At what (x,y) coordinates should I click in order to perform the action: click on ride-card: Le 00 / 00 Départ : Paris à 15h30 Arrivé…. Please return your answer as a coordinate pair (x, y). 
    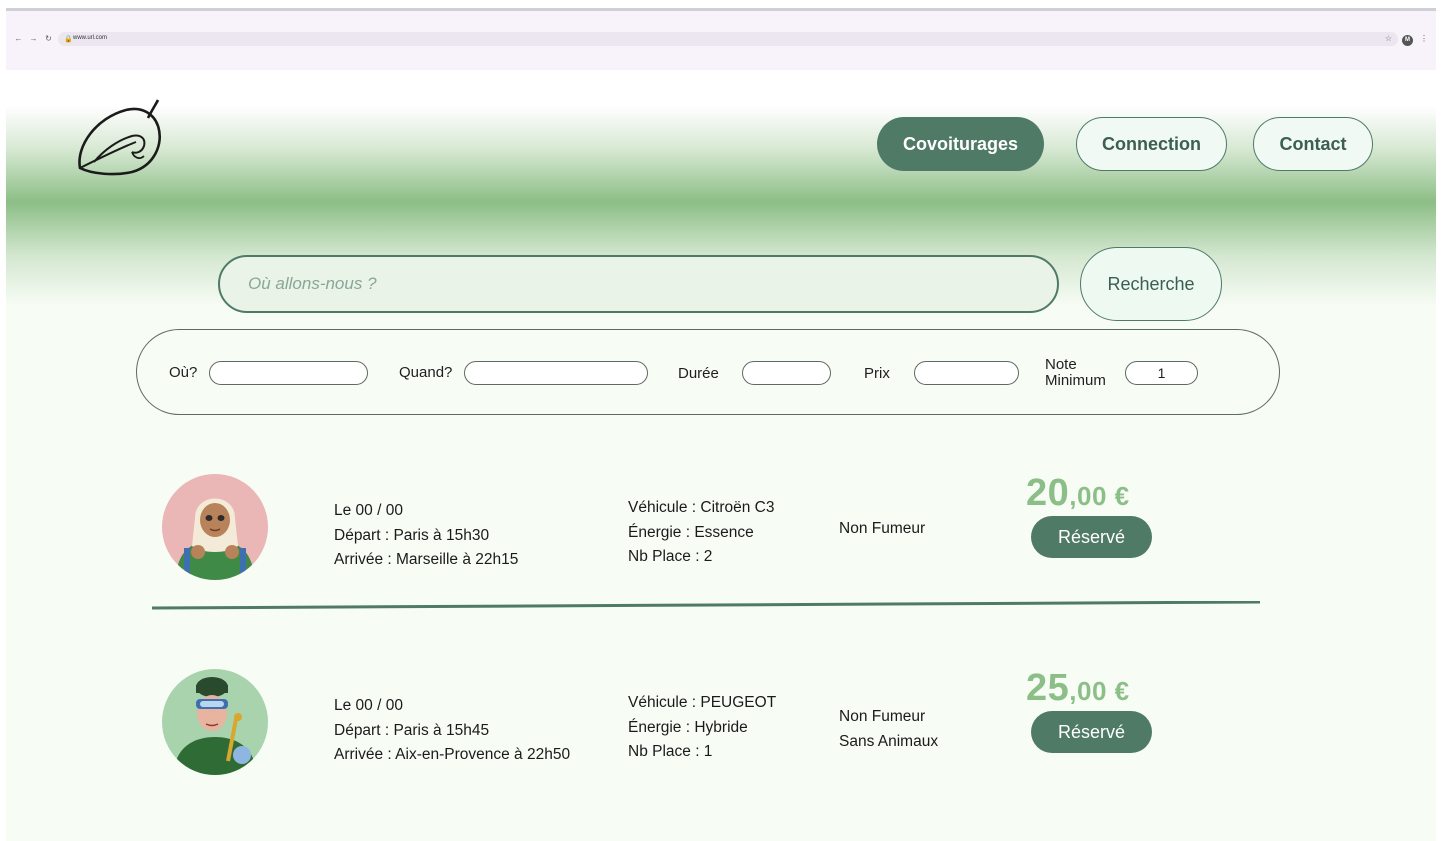
    Looking at the image, I should click on (721, 533).